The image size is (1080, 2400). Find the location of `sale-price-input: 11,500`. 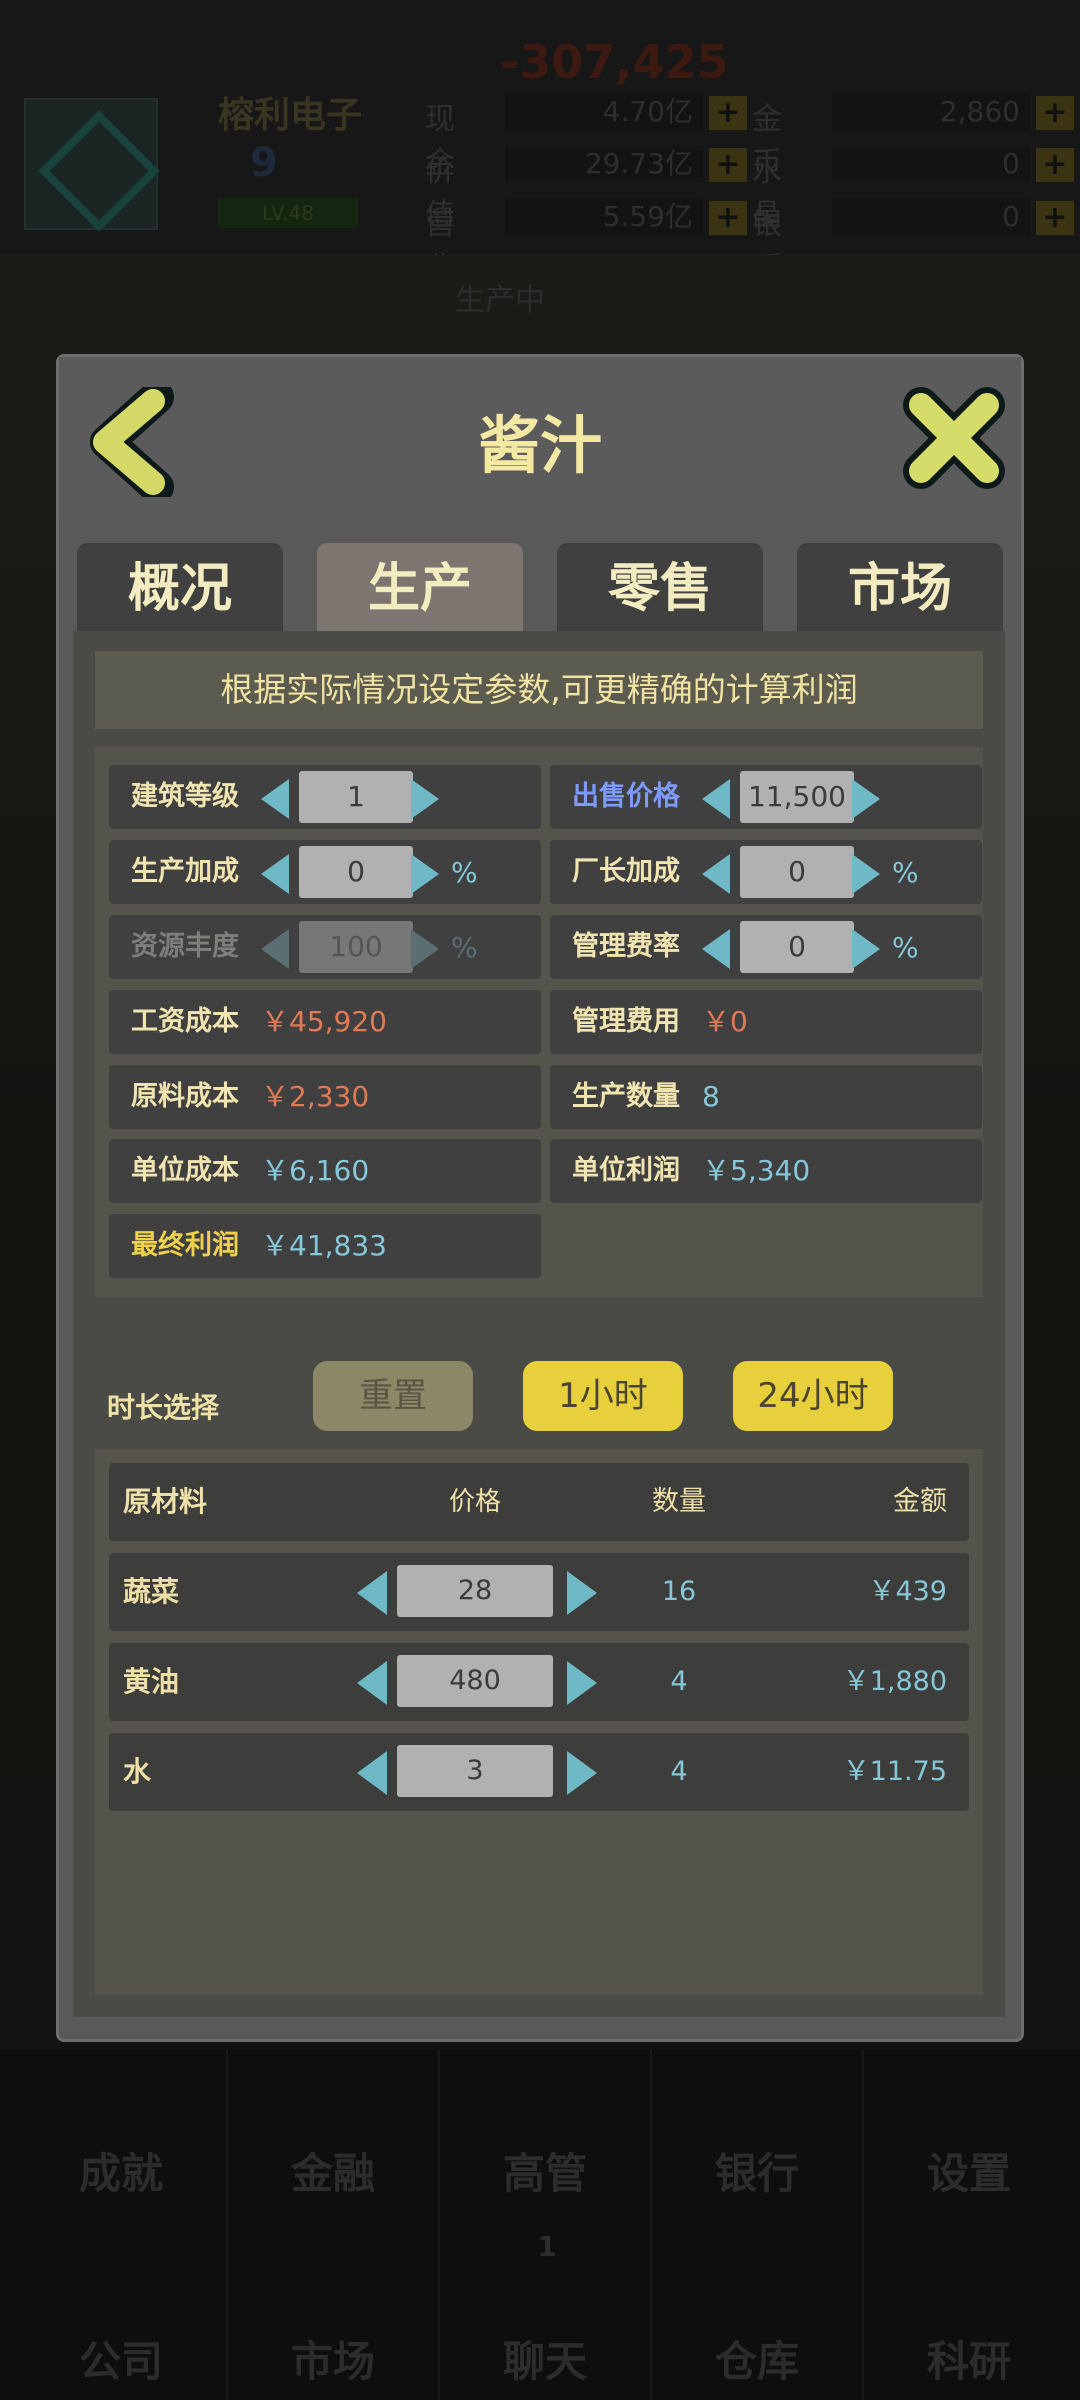

sale-price-input: 11,500 is located at coordinates (797, 797).